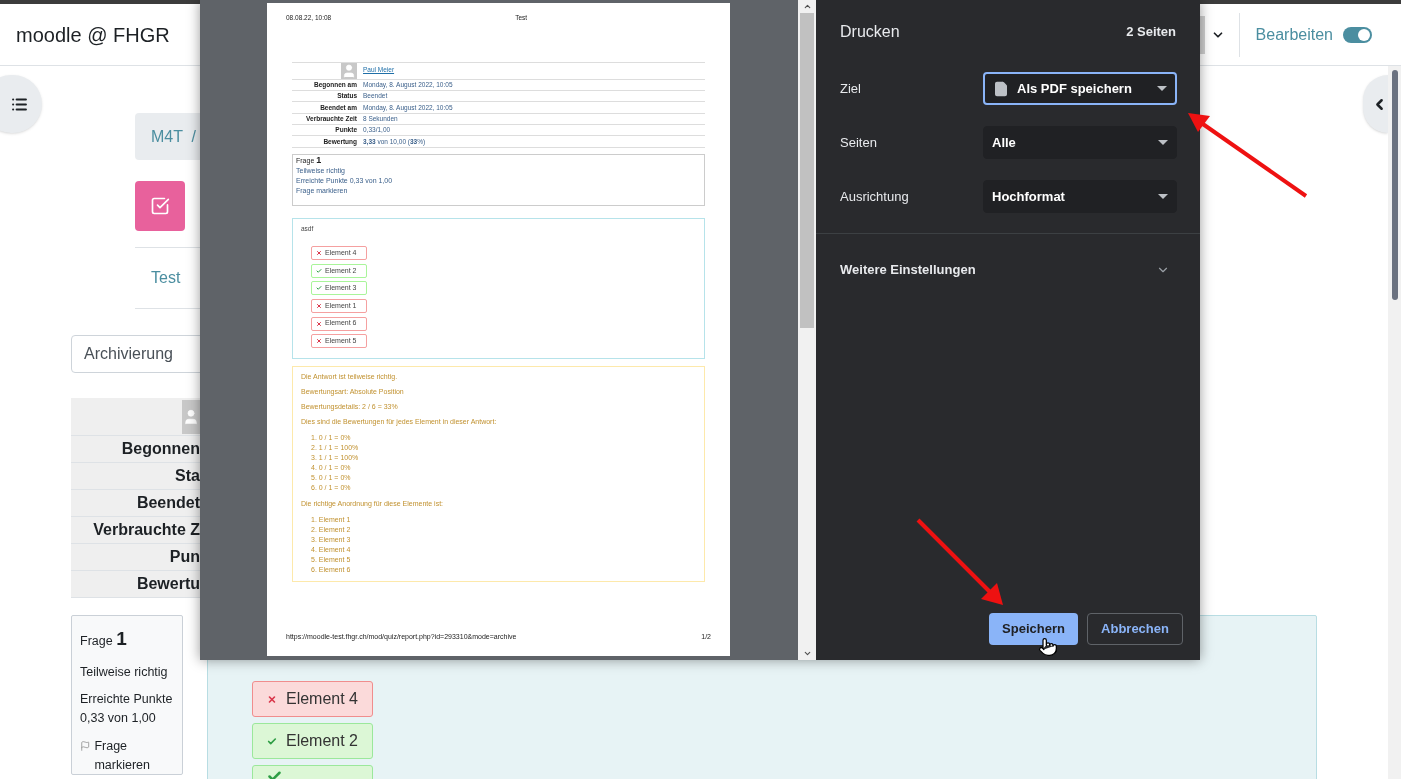 This screenshot has height=779, width=1401. What do you see at coordinates (1080, 88) in the screenshot?
I see `setting-select: Als PDF speichern` at bounding box center [1080, 88].